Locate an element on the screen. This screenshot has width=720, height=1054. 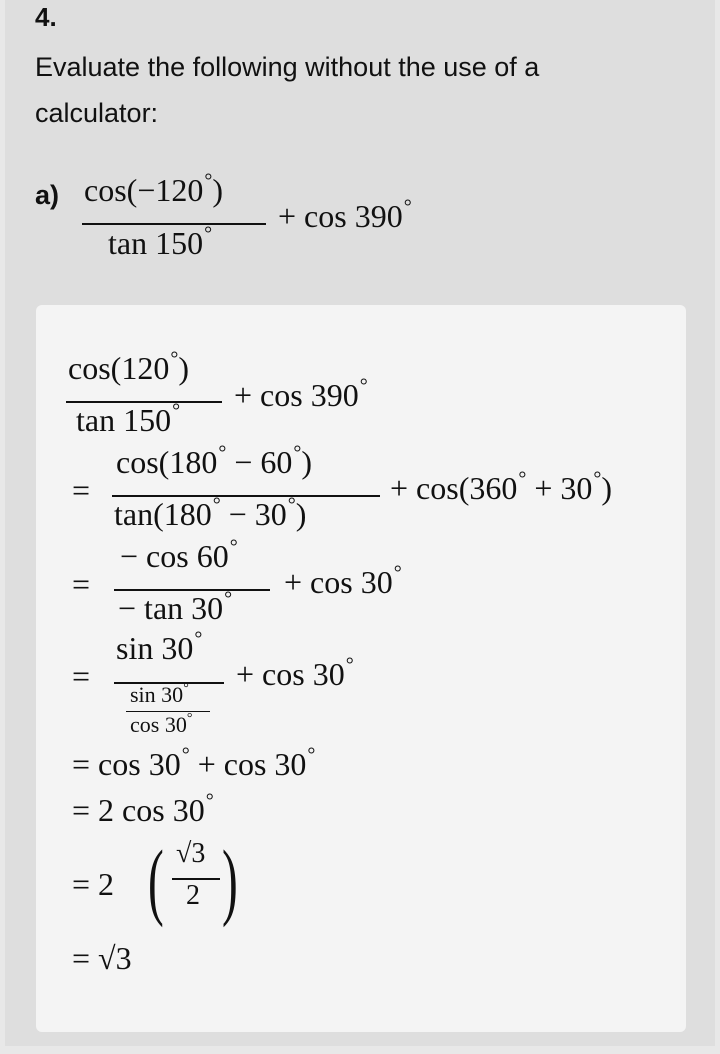
line3-denominator: − tan 30° is located at coordinates (175, 607).